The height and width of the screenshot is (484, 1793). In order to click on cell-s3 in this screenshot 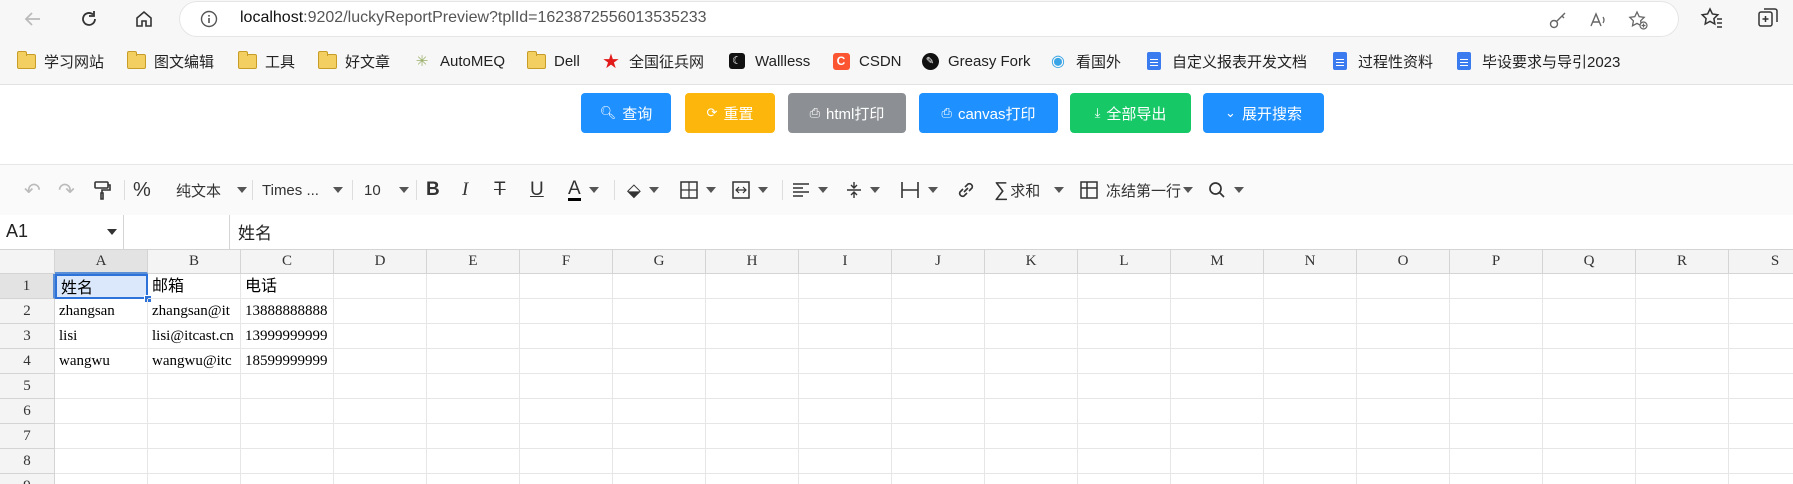, I will do `click(1761, 336)`.